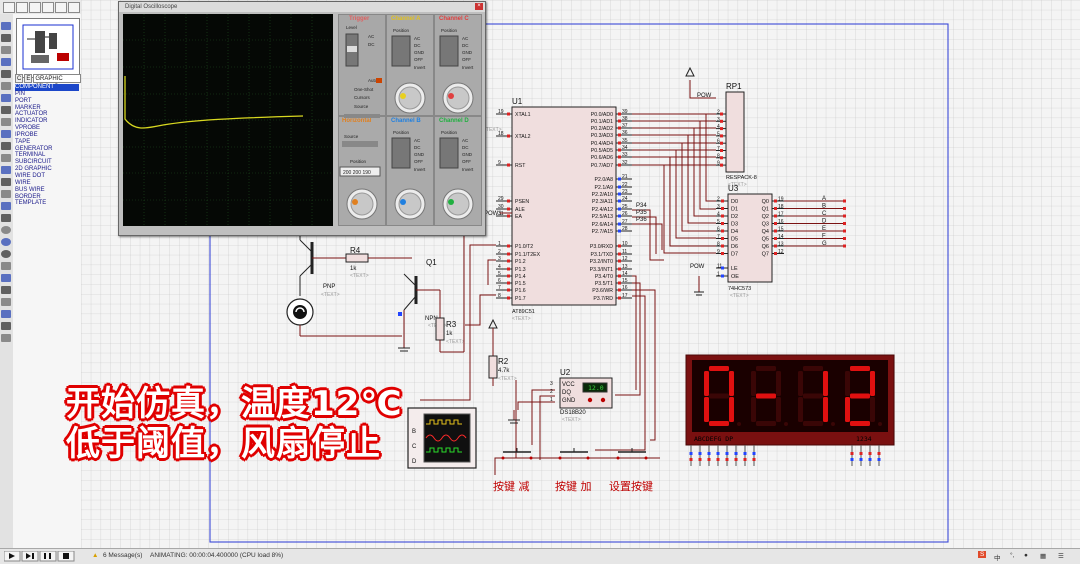 The width and height of the screenshot is (1080, 564). What do you see at coordinates (61, 7) in the screenshot?
I see `export-icon` at bounding box center [61, 7].